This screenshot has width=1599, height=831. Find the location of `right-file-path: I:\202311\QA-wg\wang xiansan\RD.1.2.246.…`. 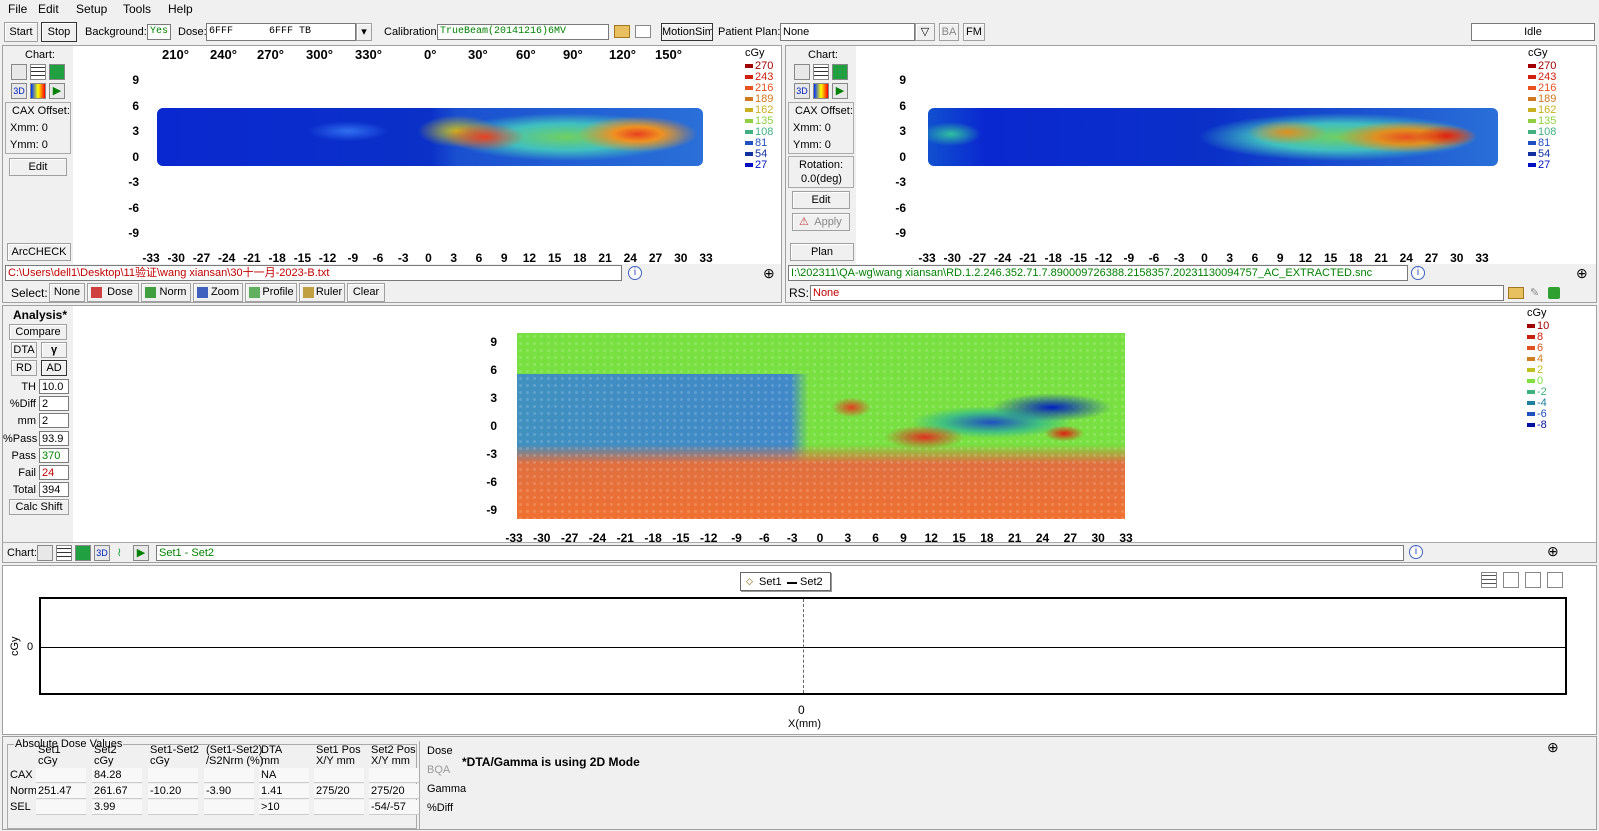

right-file-path: I:\202311\QA-wg\wang xiansan\RD.1.2.246.… is located at coordinates (1098, 273).